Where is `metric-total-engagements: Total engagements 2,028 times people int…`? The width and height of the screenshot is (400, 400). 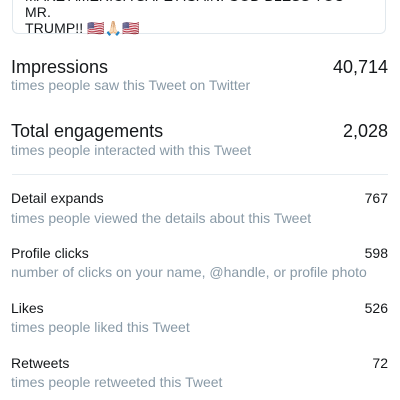 metric-total-engagements: Total engagements 2,028 times people int… is located at coordinates (200, 140).